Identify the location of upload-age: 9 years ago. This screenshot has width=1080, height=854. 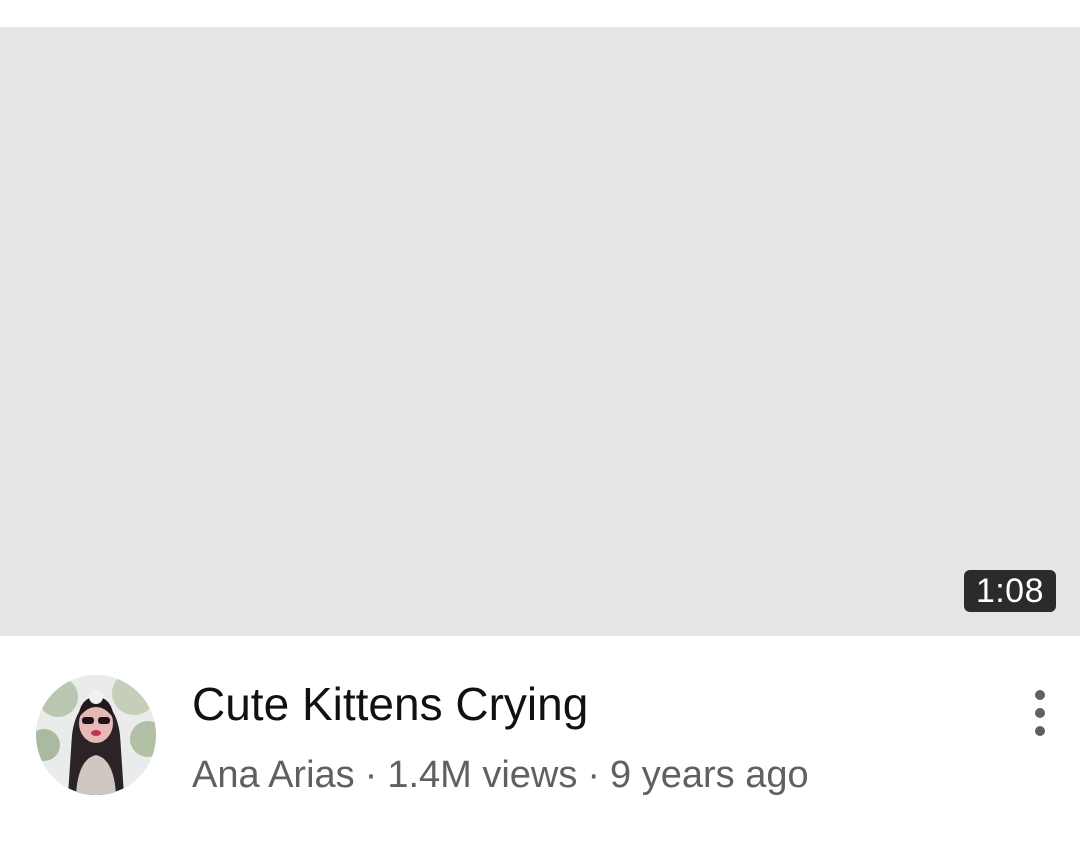
(709, 775).